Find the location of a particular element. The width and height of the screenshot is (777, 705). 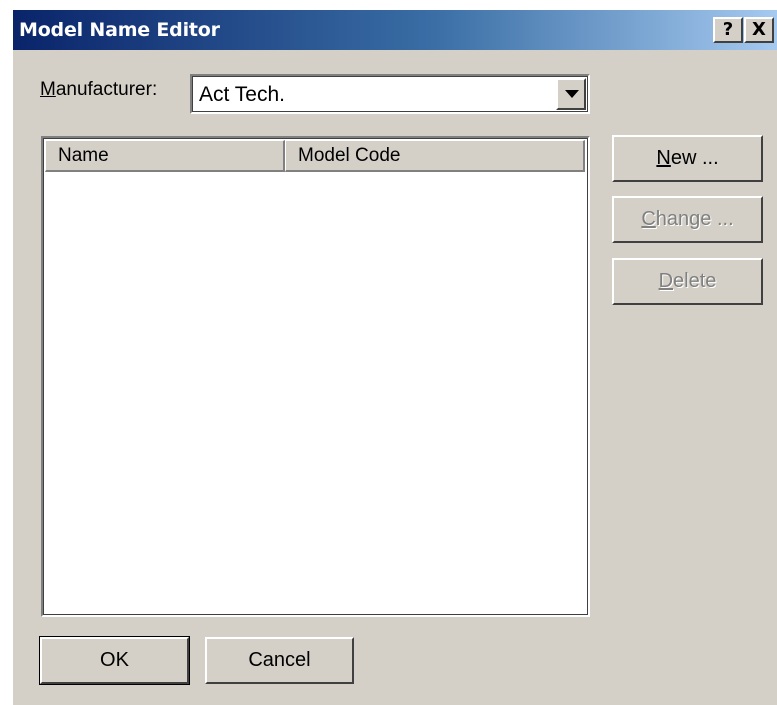

column-header-model-code: Model Code is located at coordinates (435, 156).